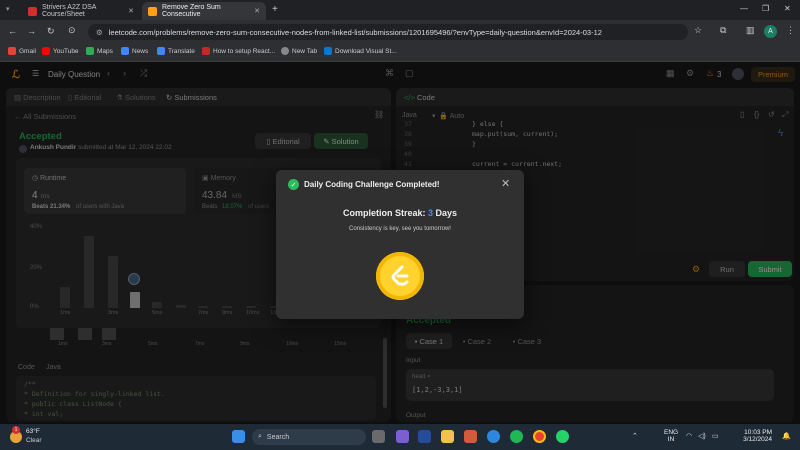 The image size is (800, 450). I want to click on gmail-icon, so click(12, 51).